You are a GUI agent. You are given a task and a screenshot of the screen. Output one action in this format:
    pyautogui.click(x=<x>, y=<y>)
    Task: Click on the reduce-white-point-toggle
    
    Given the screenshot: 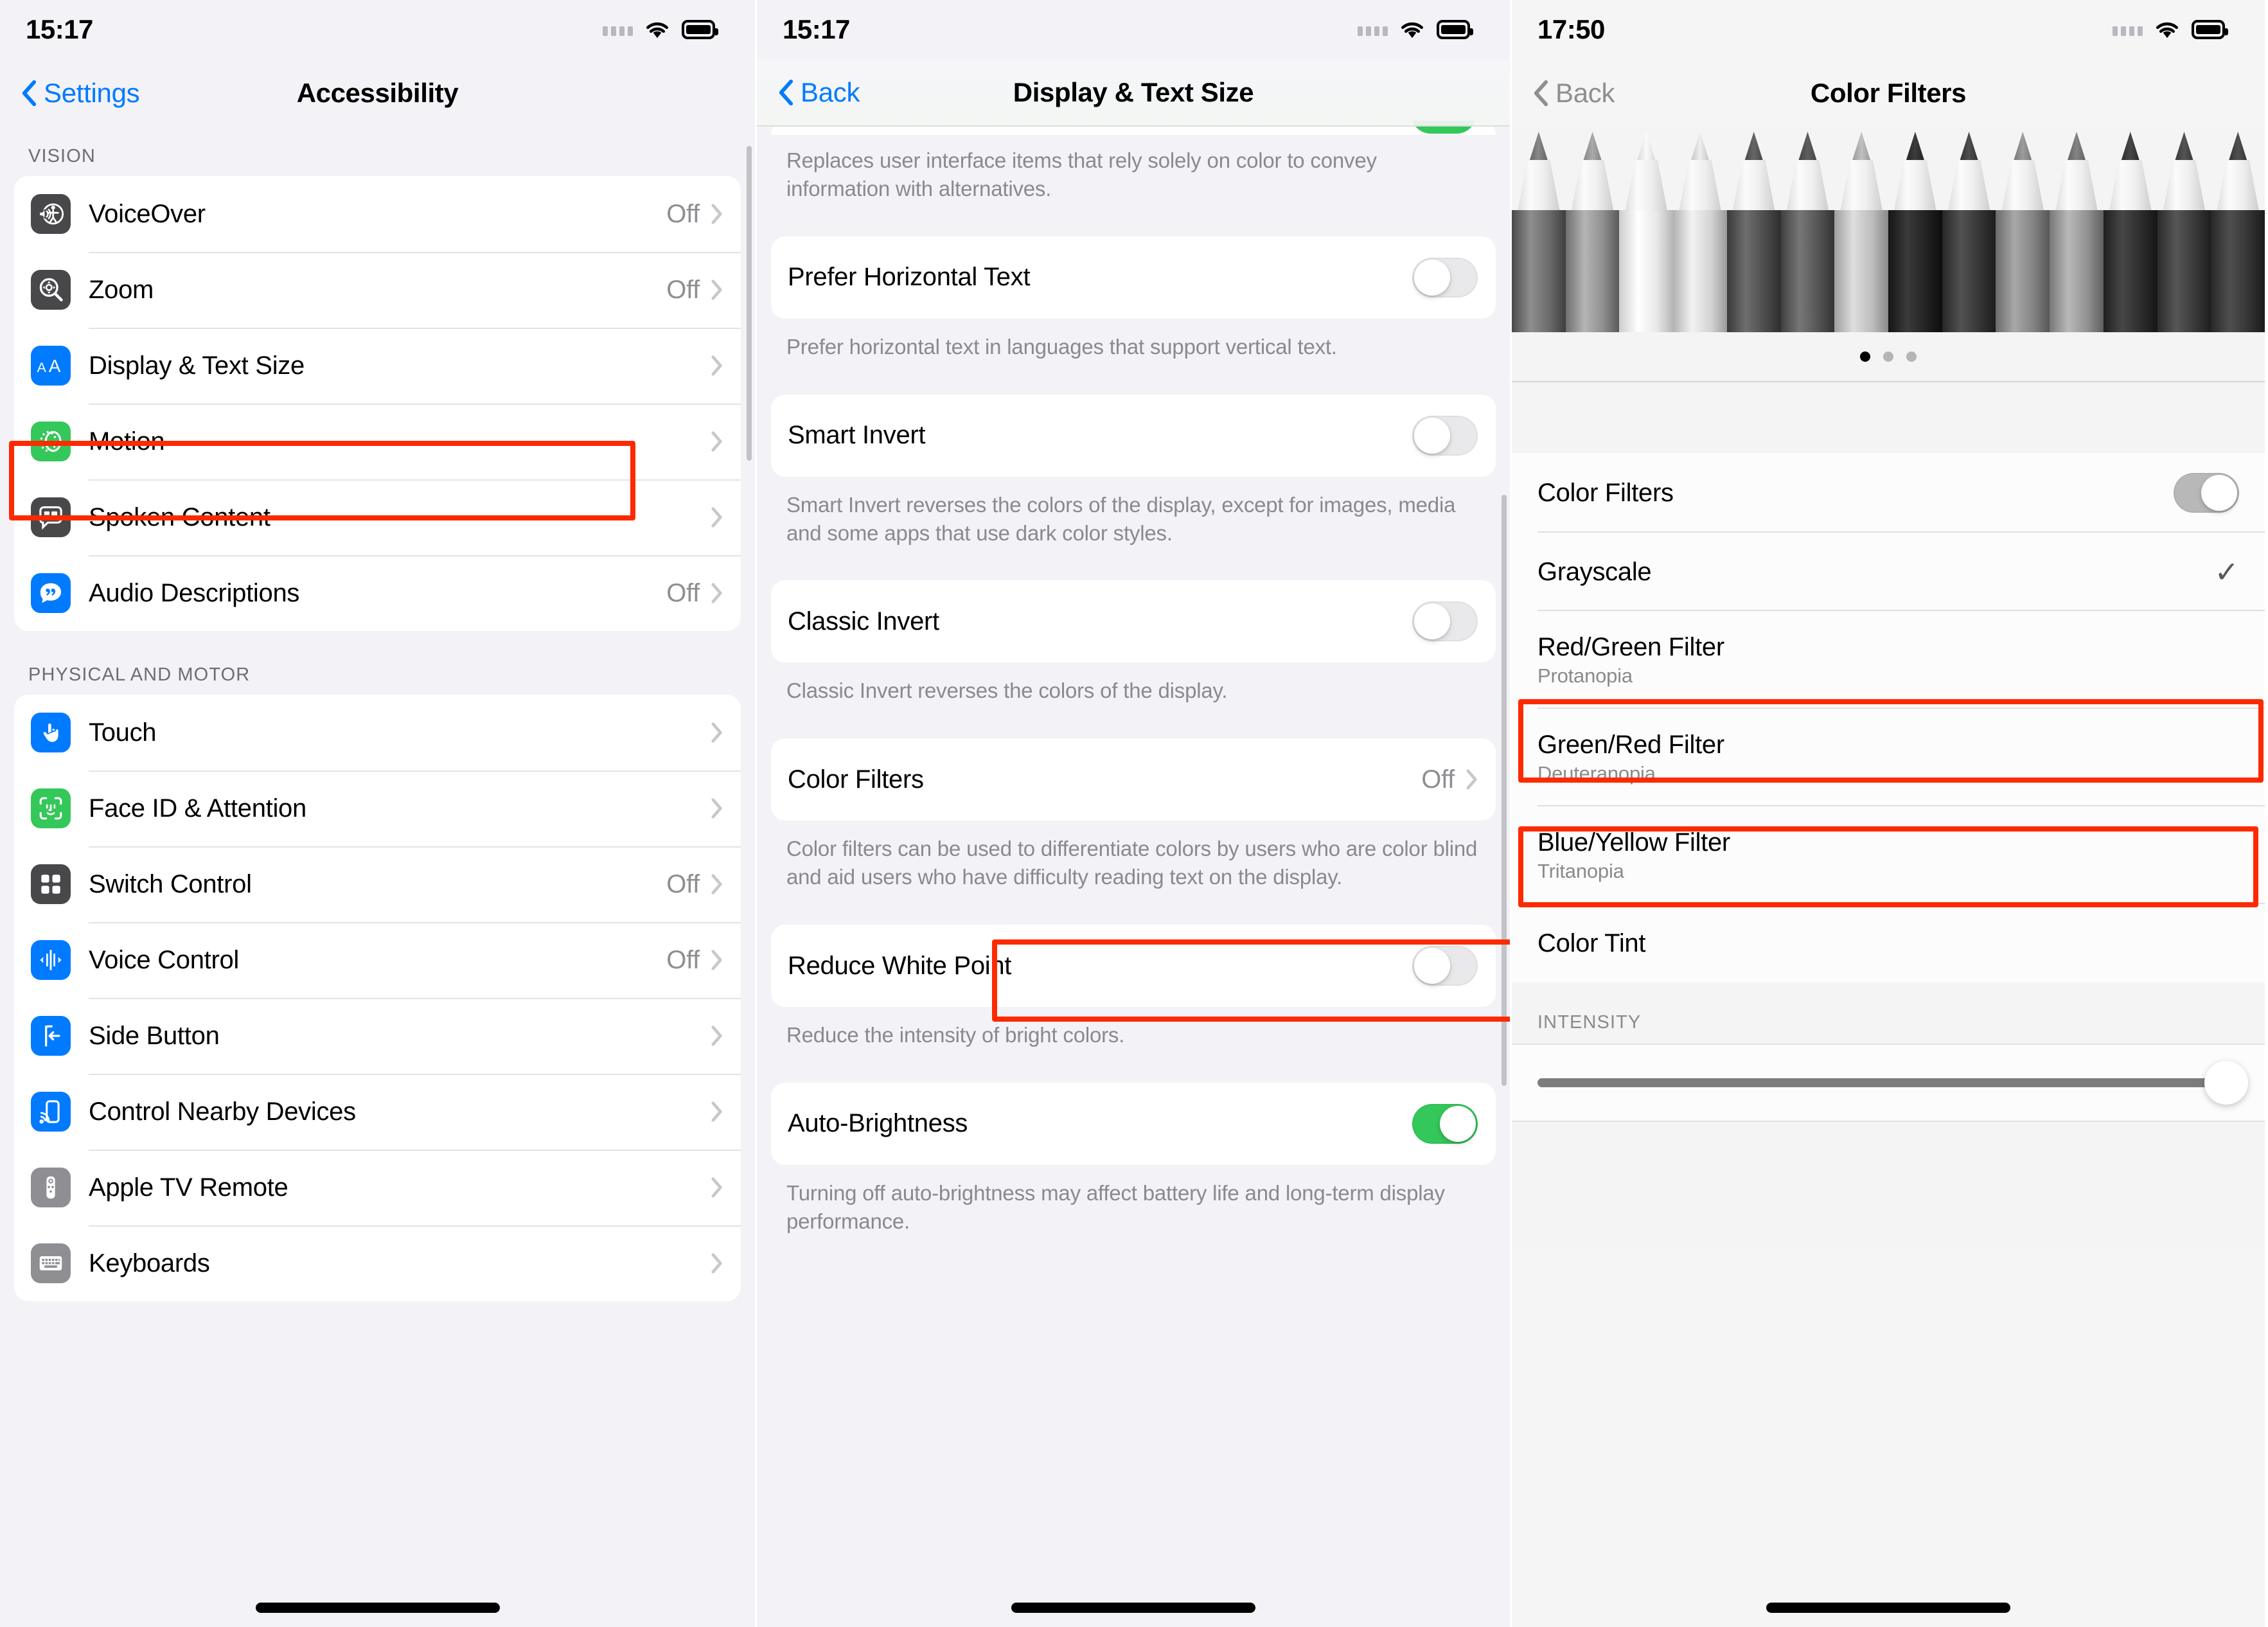 What is the action you would take?
    pyautogui.click(x=1445, y=966)
    